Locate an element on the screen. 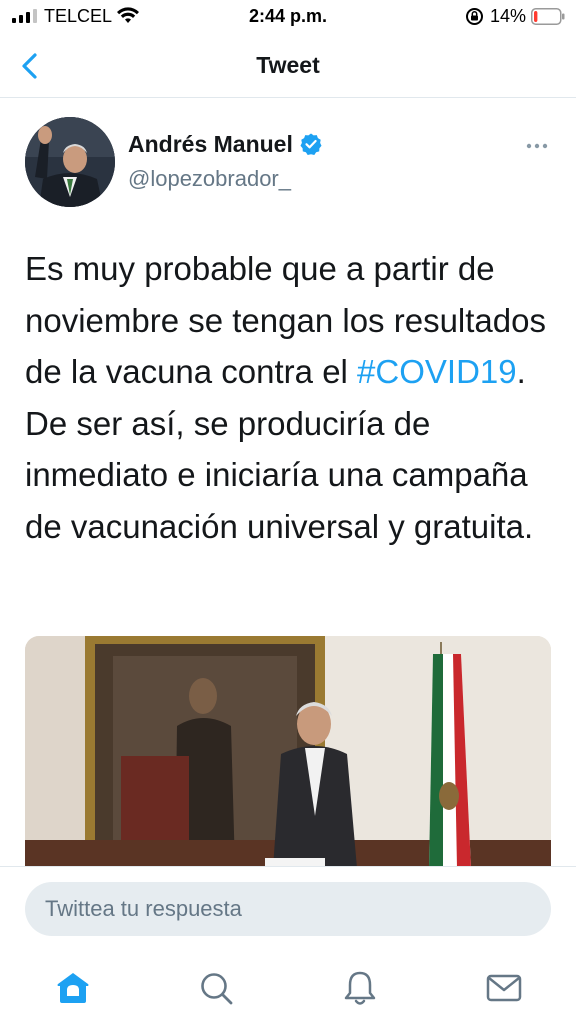 Image resolution: width=576 pixels, height=1024 pixels. navigation-bar: Tweet is located at coordinates (288, 66).